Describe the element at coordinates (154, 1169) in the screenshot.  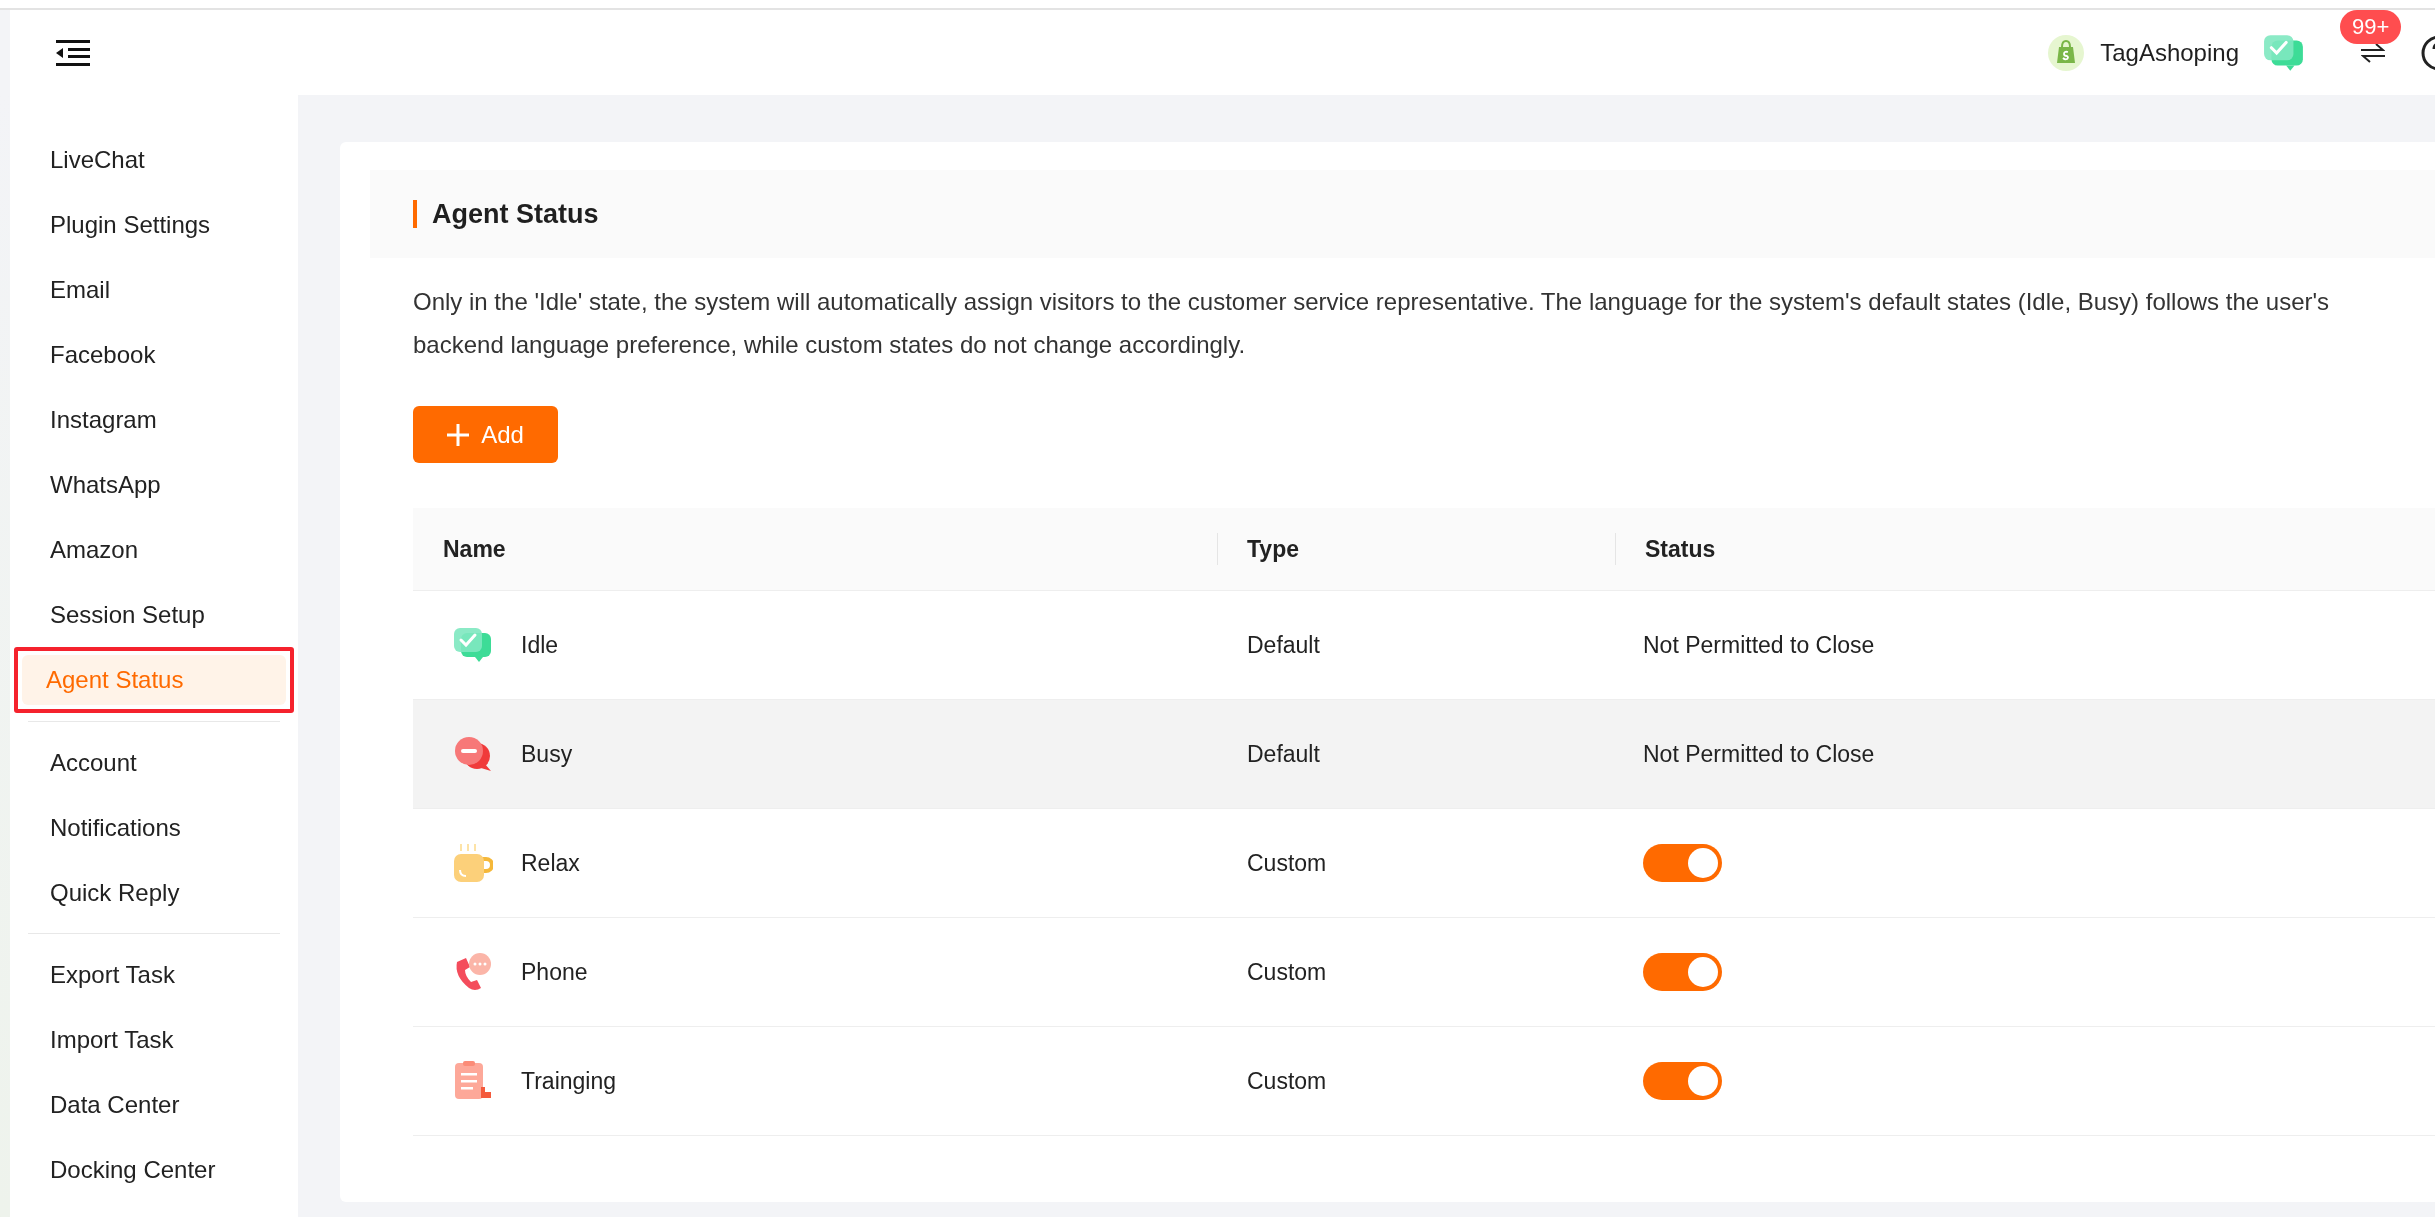
I see `sidebar-item: Docking Center` at that location.